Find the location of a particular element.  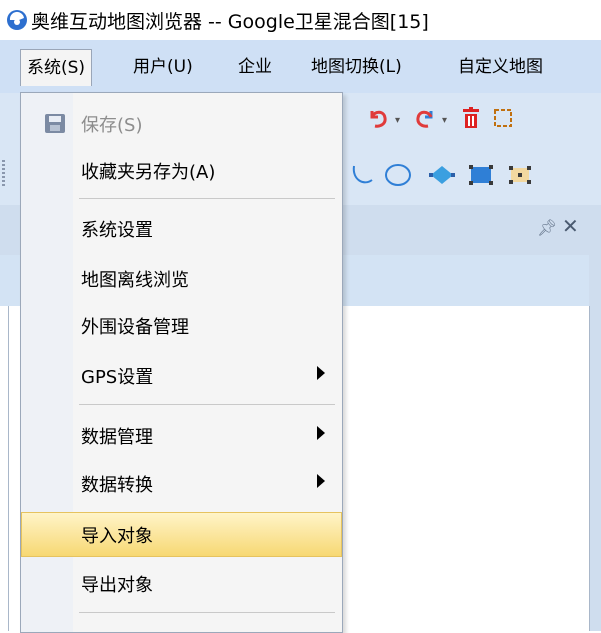

menu-item-gps-settings: GPS设置 is located at coordinates (181, 375).